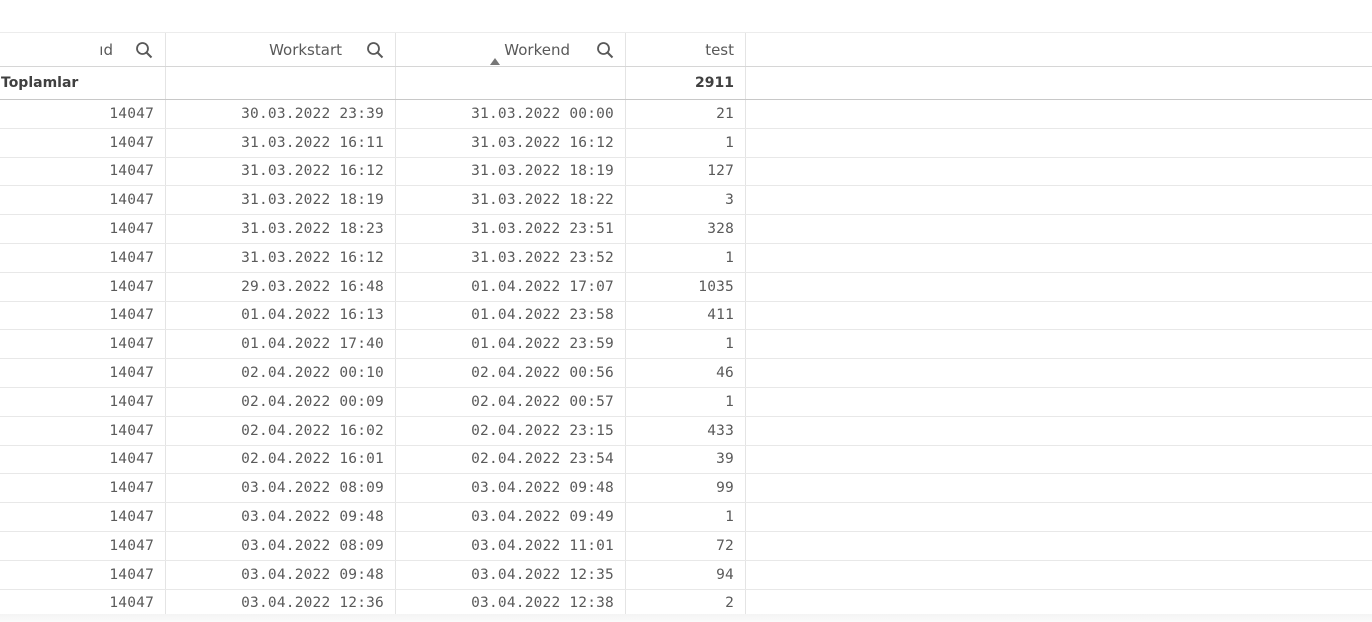 This screenshot has width=1372, height=622. Describe the element at coordinates (281, 142) in the screenshot. I see `cell-workstart: 31.03.2022 16:11` at that location.